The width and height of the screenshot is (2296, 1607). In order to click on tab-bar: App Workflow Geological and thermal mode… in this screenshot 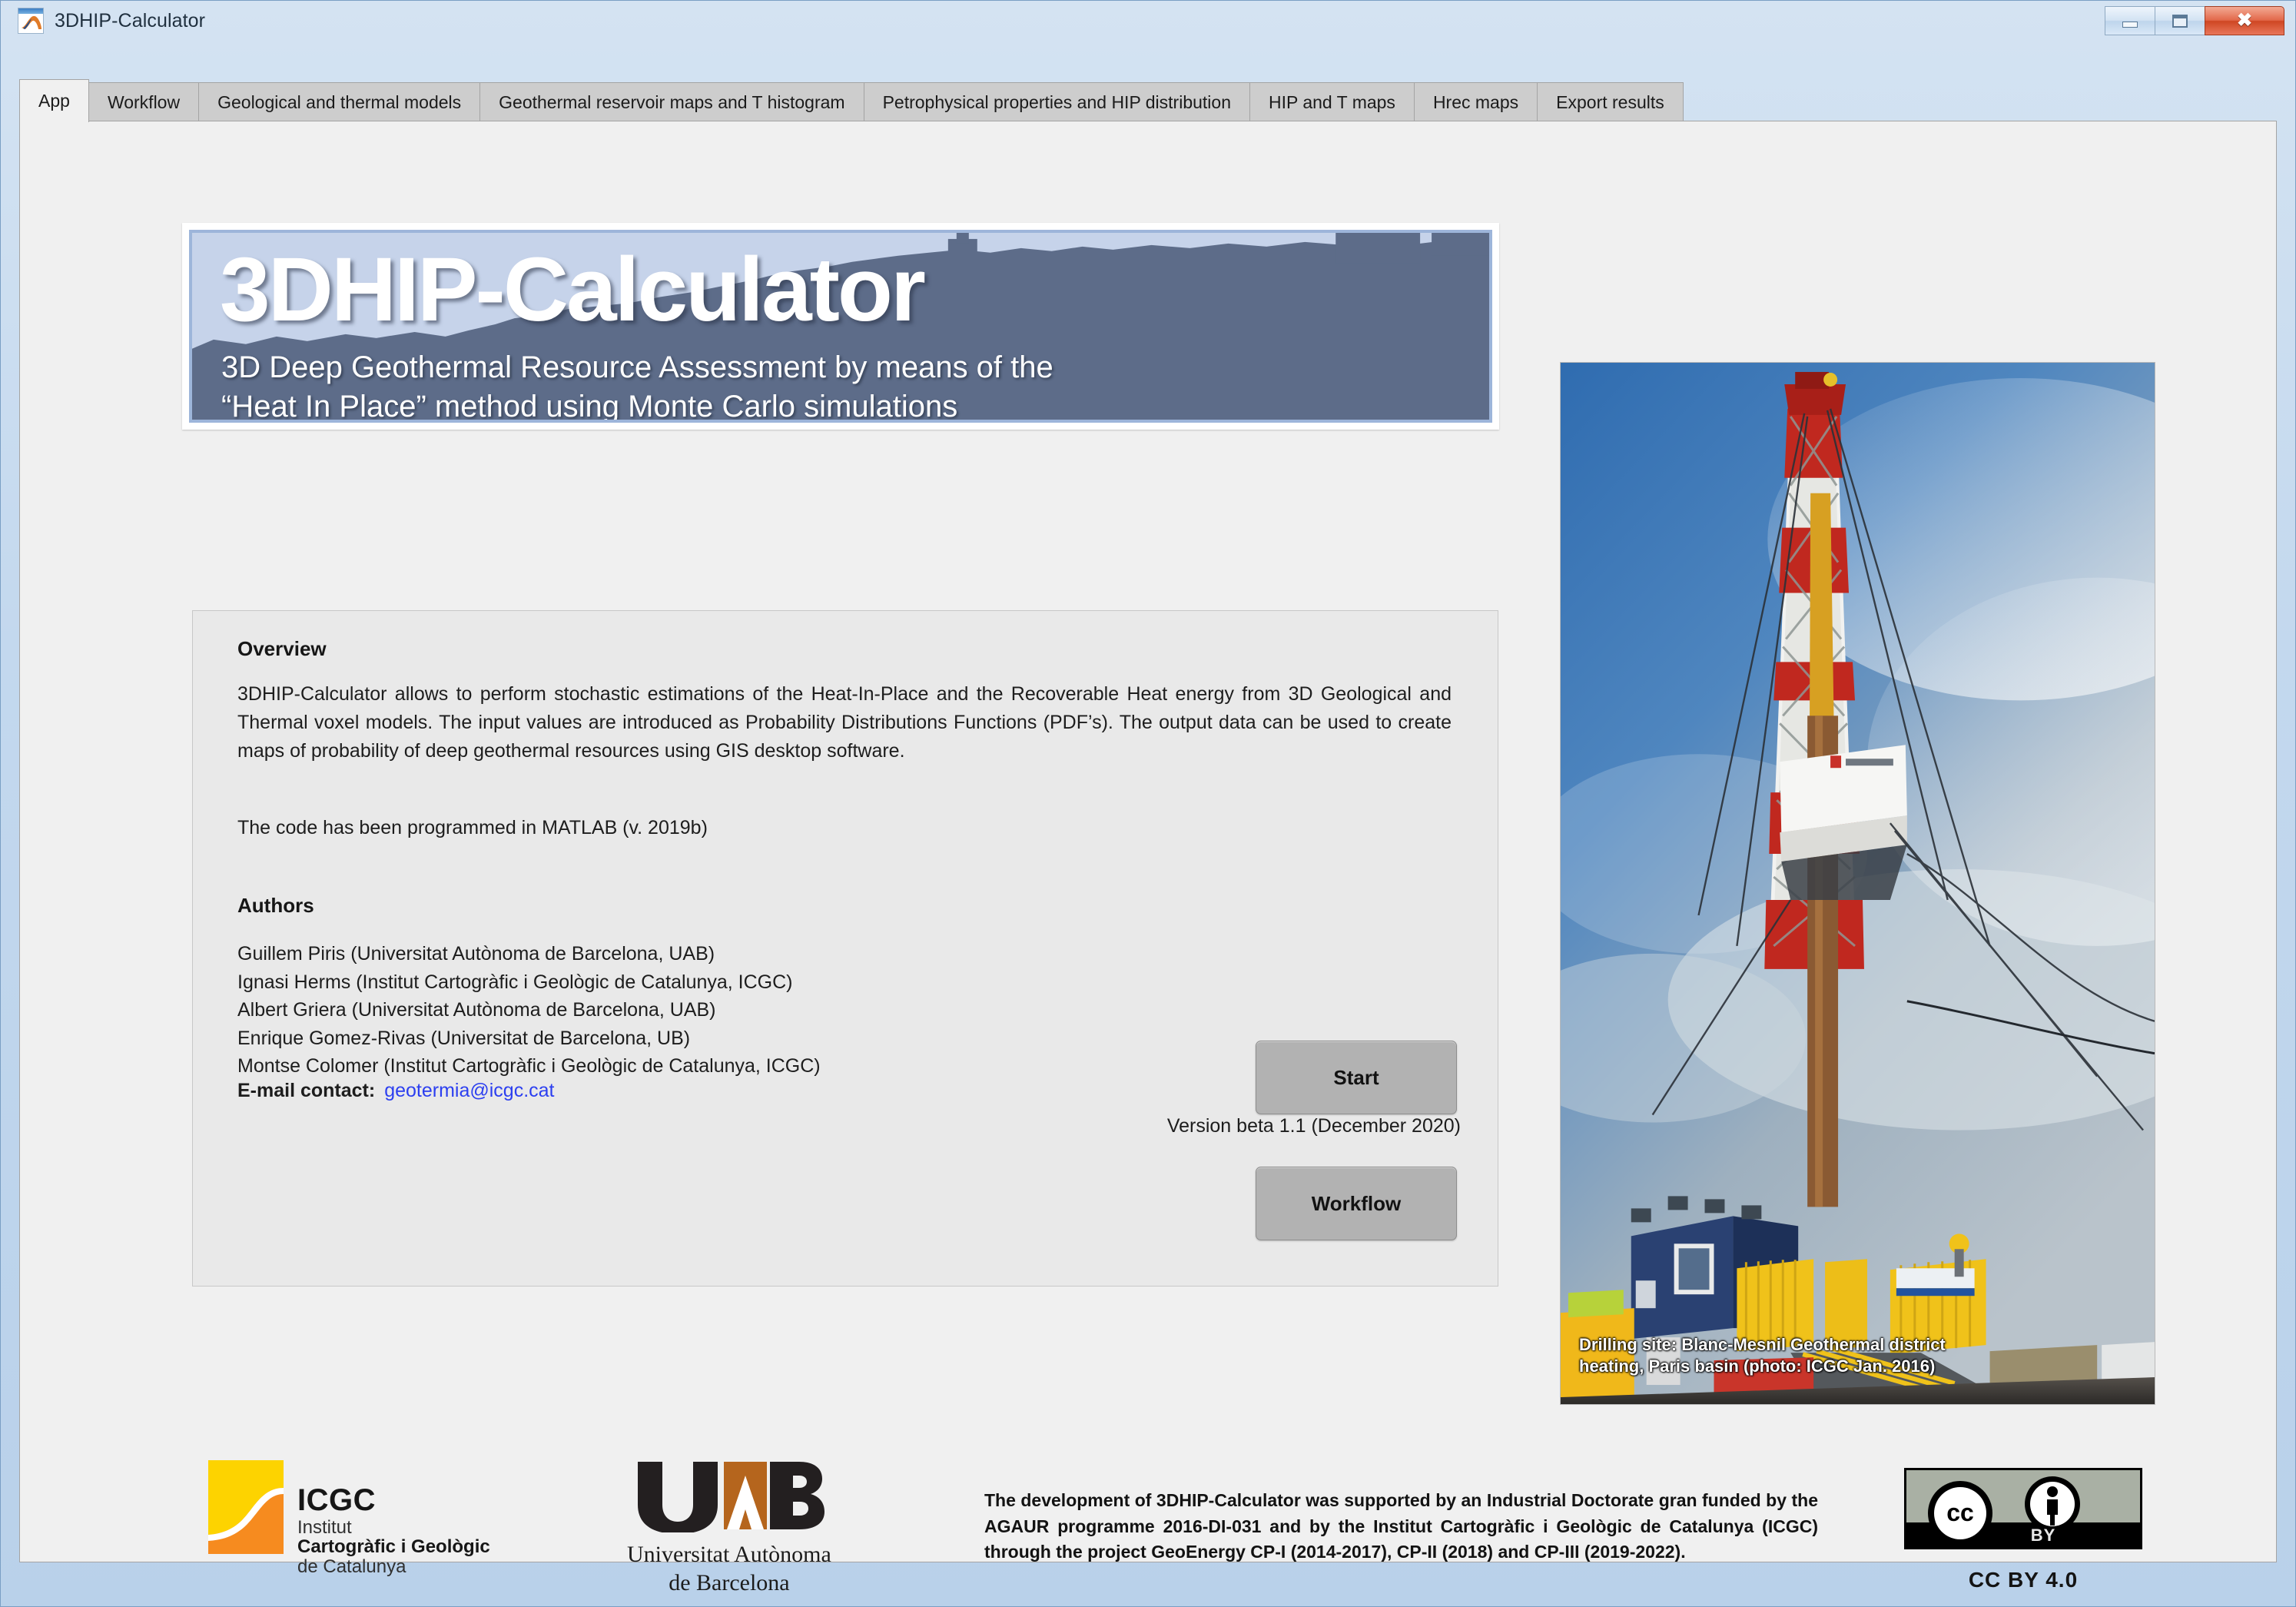, I will do `click(1148, 101)`.